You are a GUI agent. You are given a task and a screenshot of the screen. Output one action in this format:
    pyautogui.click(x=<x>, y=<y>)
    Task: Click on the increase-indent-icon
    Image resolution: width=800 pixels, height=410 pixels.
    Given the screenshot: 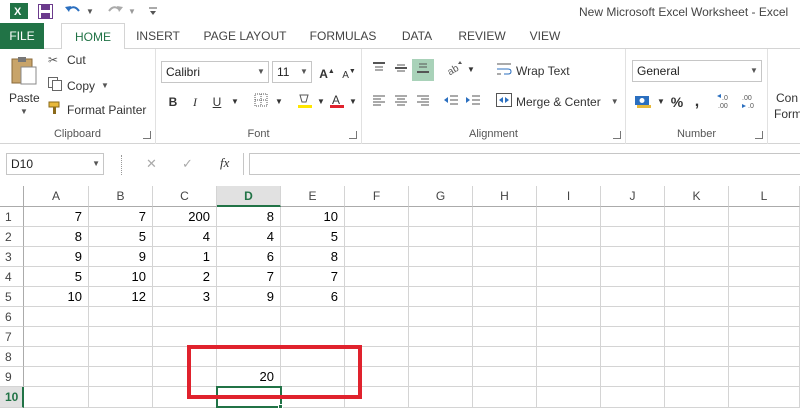 What is the action you would take?
    pyautogui.click(x=473, y=102)
    